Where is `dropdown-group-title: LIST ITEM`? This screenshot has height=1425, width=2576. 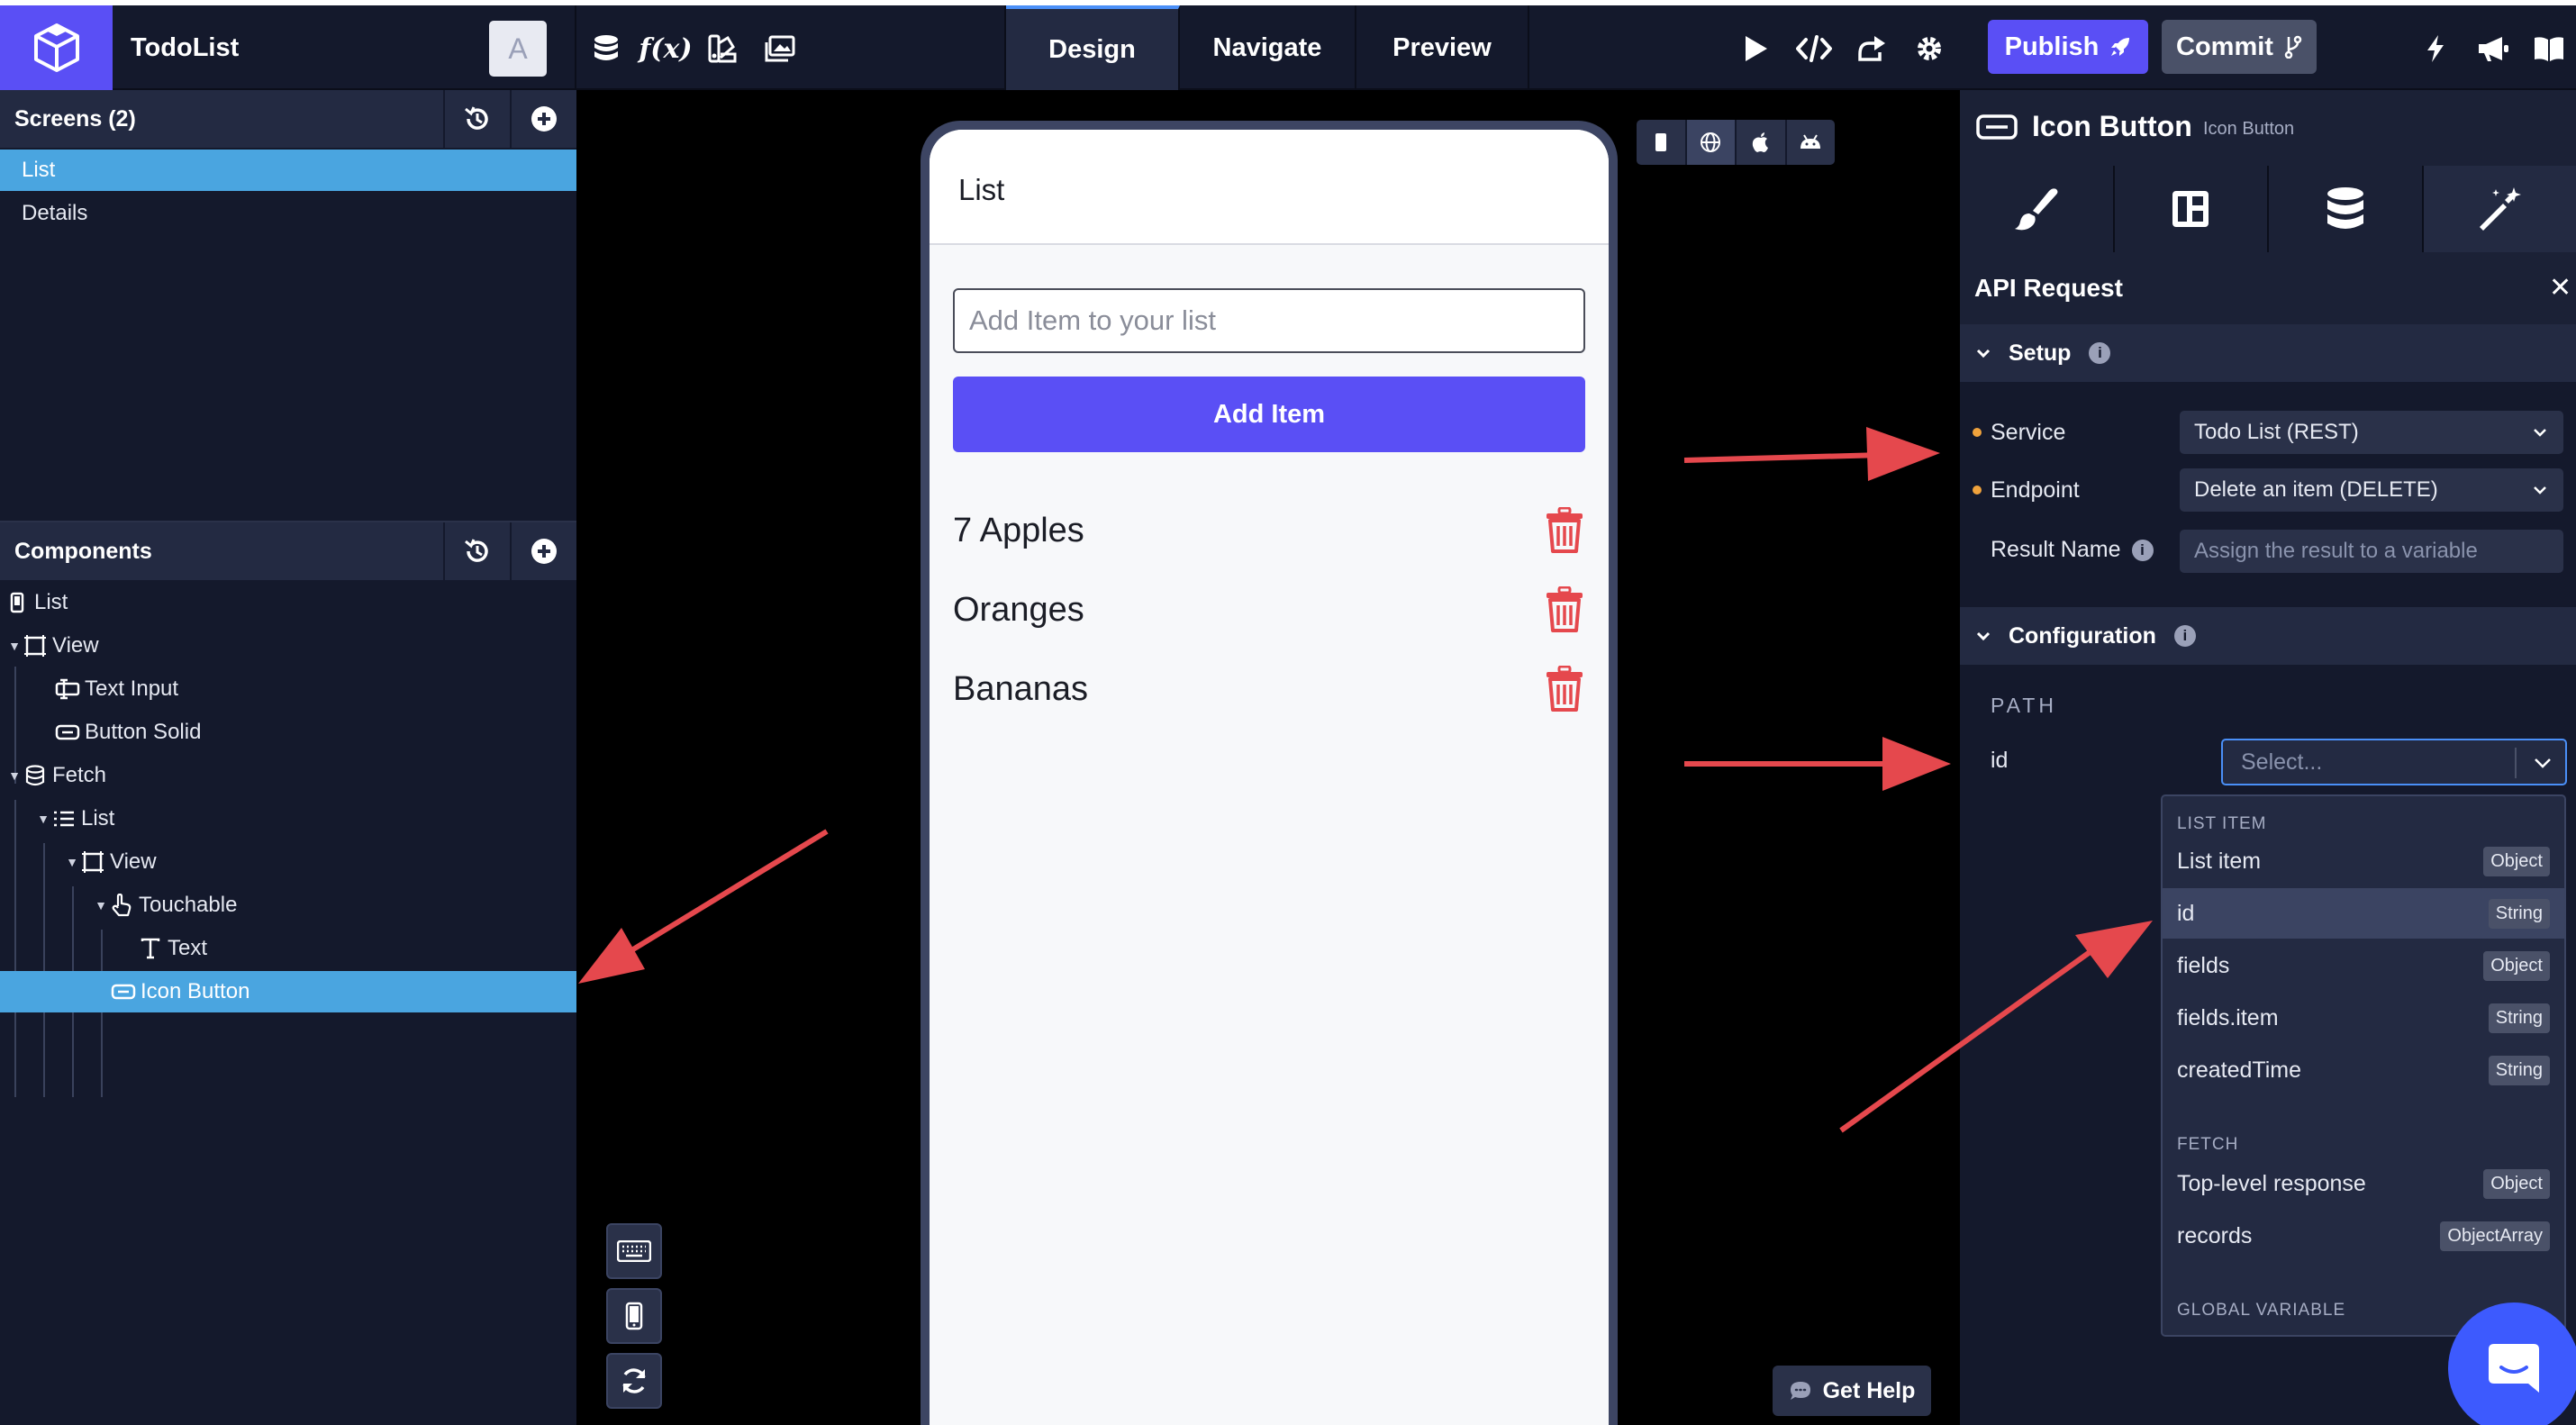
dropdown-group-title: LIST ITEM is located at coordinates (2222, 824).